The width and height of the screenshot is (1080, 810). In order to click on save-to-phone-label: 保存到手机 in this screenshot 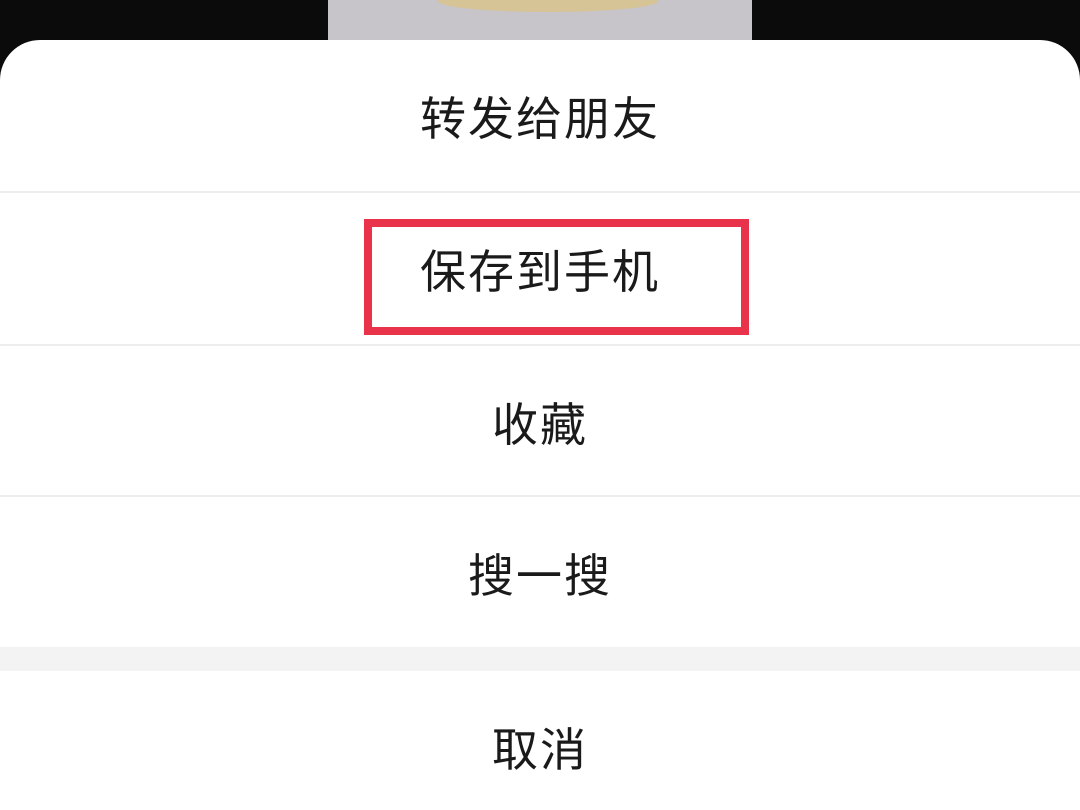, I will do `click(540, 271)`.